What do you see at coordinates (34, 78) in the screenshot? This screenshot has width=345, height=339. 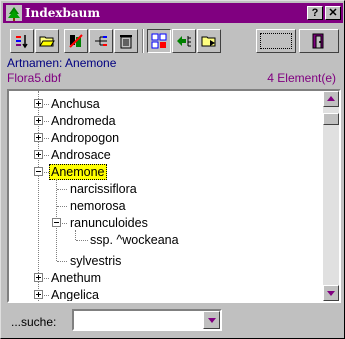 I see `file-name: Flora5.dbf` at bounding box center [34, 78].